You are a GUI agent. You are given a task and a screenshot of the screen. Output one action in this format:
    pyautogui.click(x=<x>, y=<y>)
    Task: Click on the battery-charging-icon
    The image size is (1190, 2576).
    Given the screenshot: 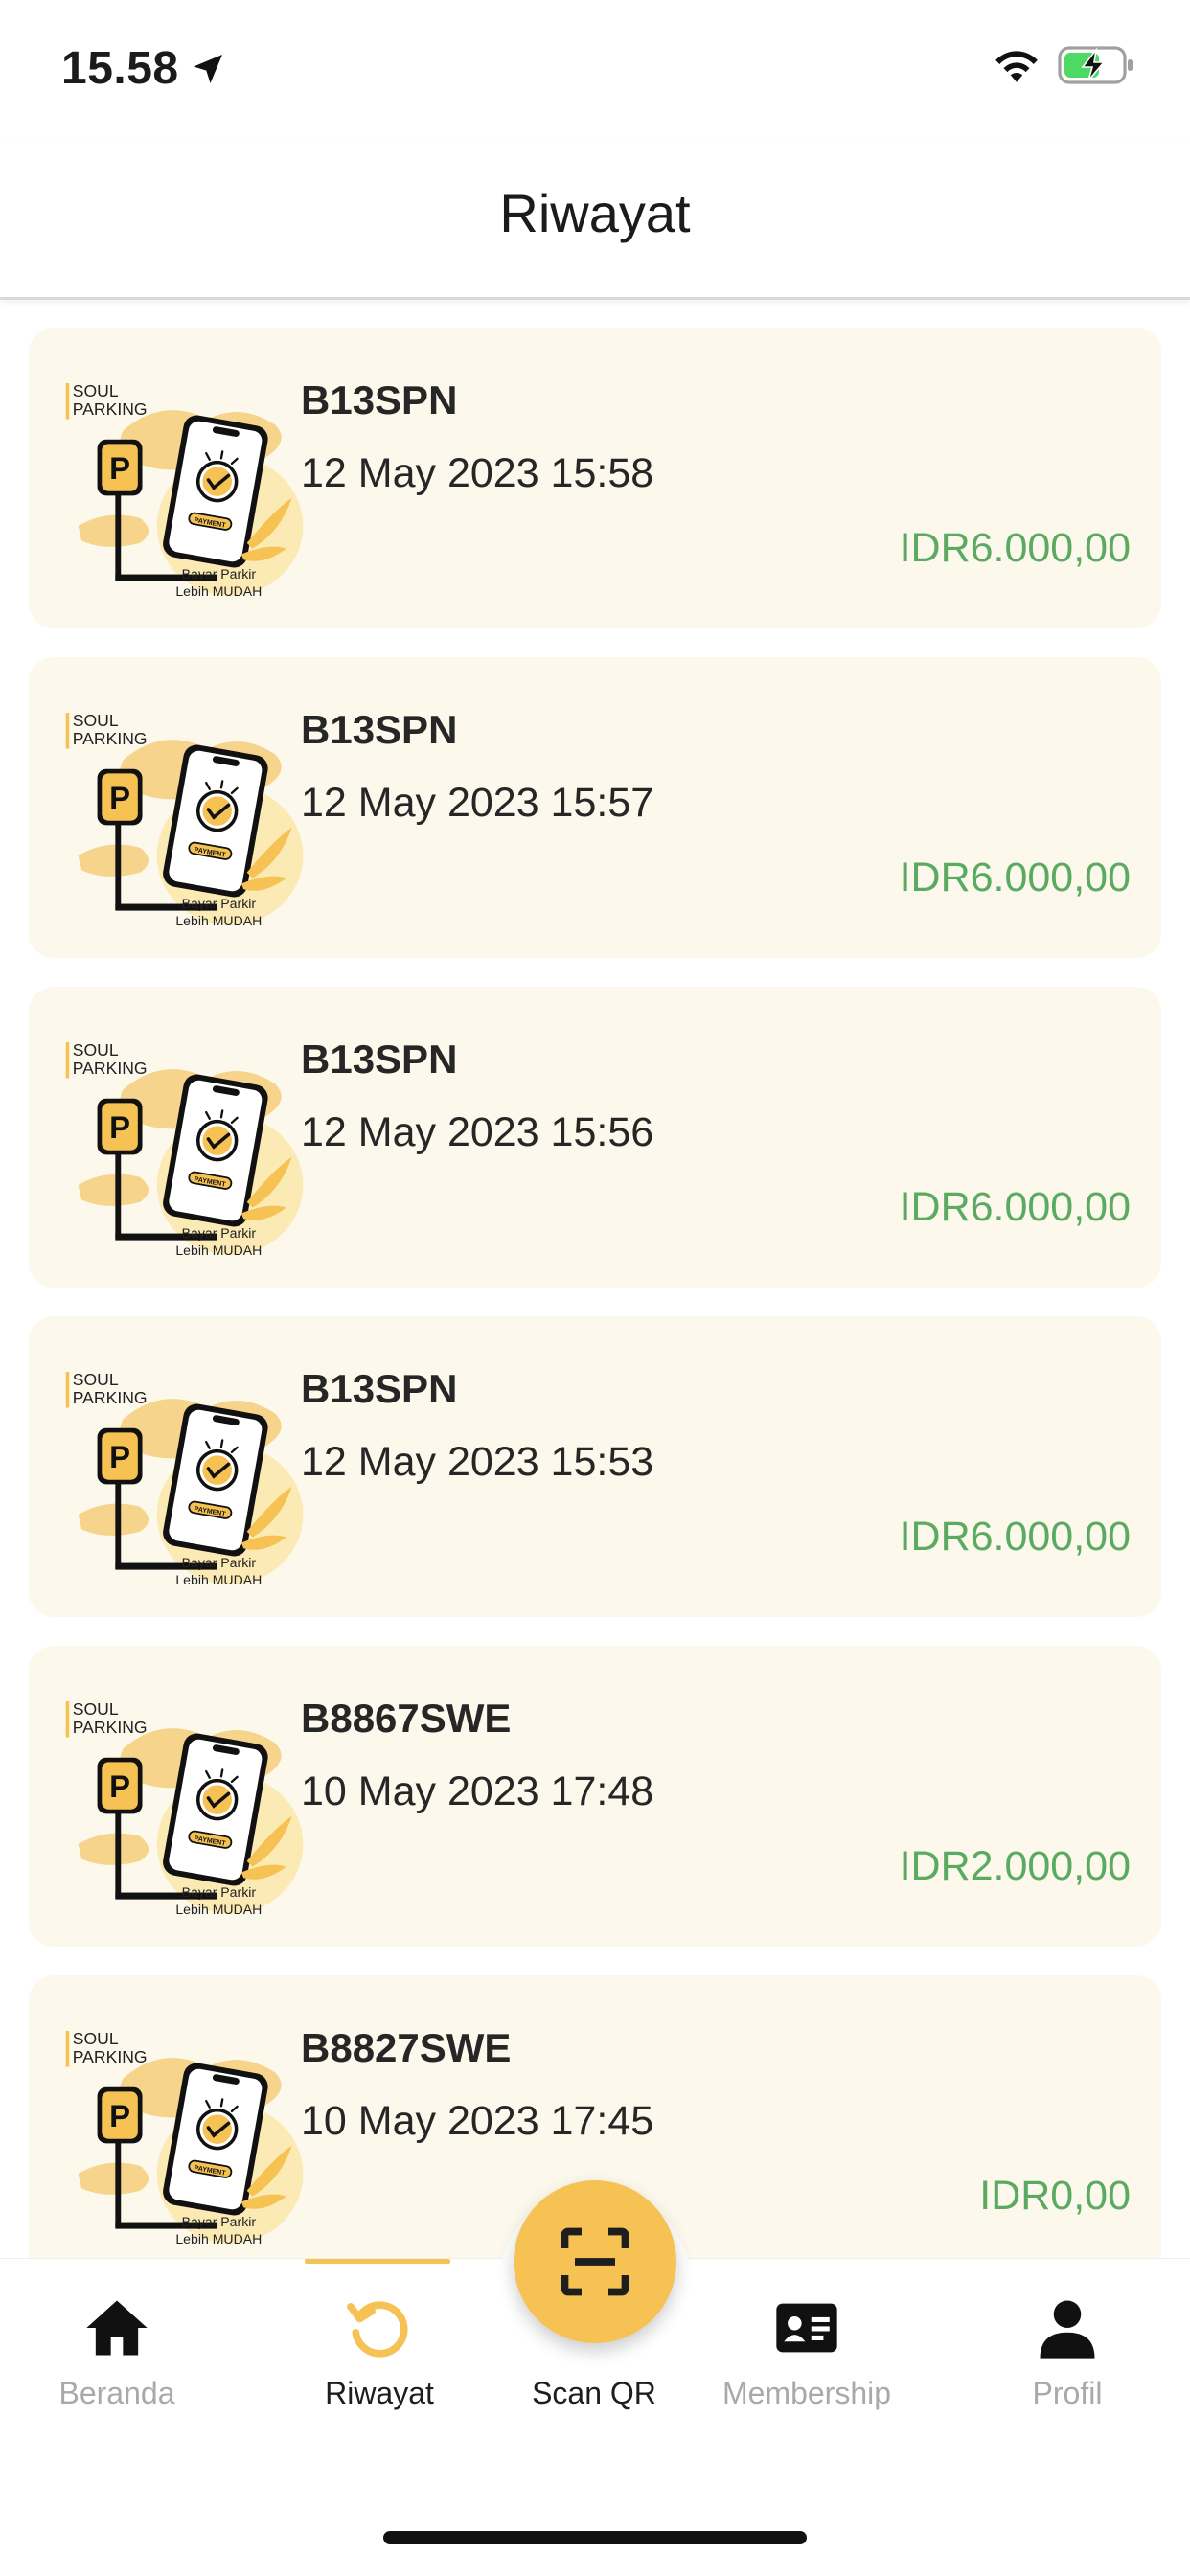 What is the action you would take?
    pyautogui.click(x=1096, y=65)
    